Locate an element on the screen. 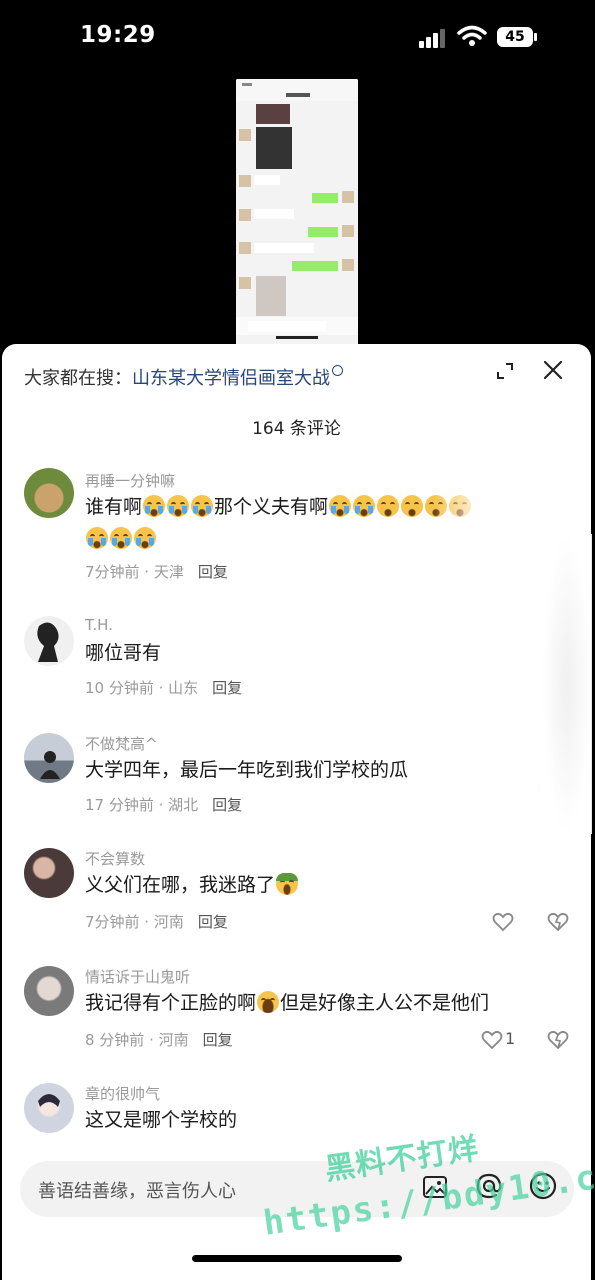 The height and width of the screenshot is (1280, 595). search-prefix: 大家都在搜： is located at coordinates (78, 378).